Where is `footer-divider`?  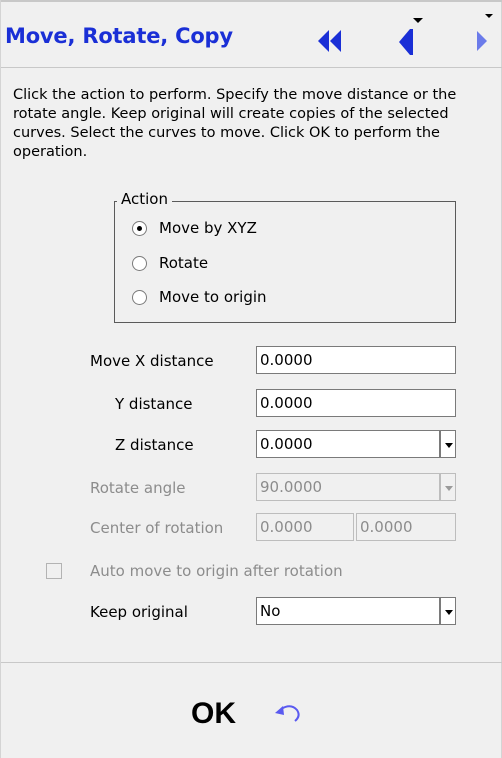
footer-divider is located at coordinates (251, 662).